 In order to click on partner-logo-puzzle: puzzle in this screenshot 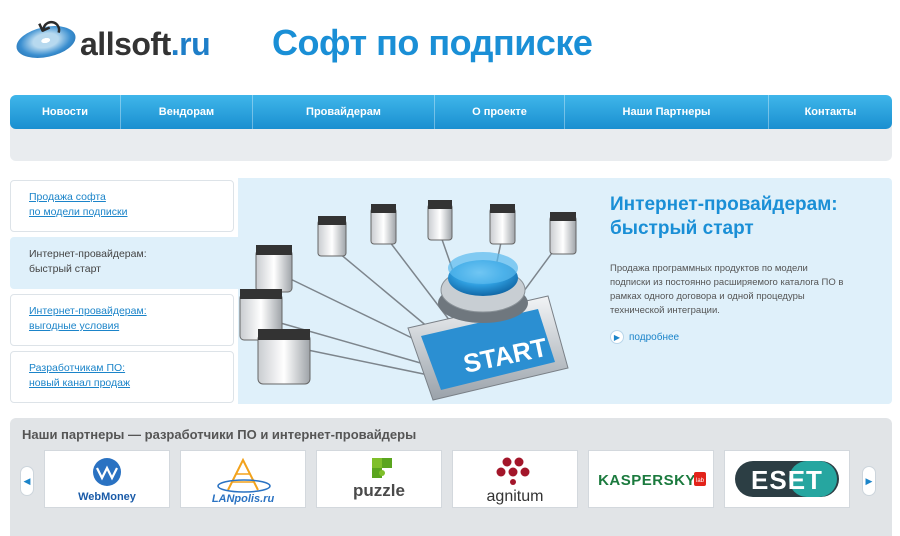, I will do `click(379, 479)`.